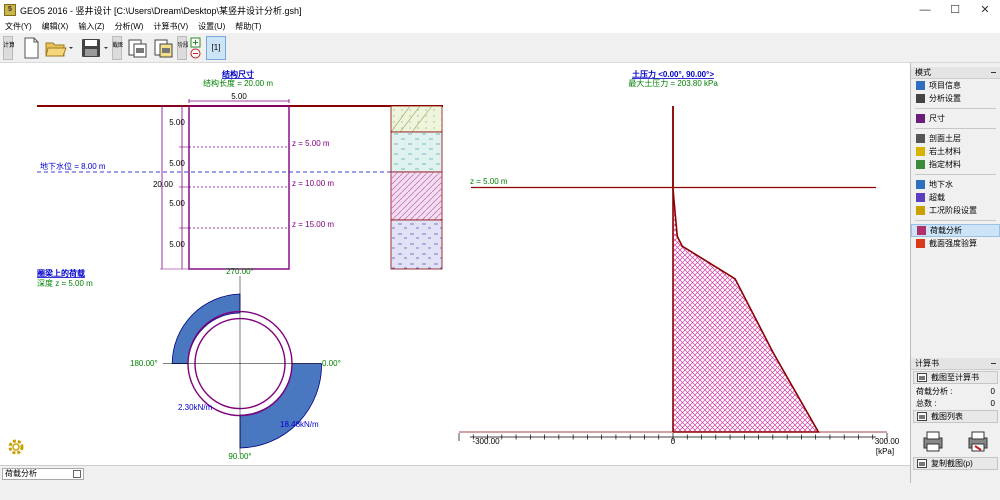 The image size is (1000, 500). What do you see at coordinates (211, 26) in the screenshot?
I see `menu-settings: 设置(U)` at bounding box center [211, 26].